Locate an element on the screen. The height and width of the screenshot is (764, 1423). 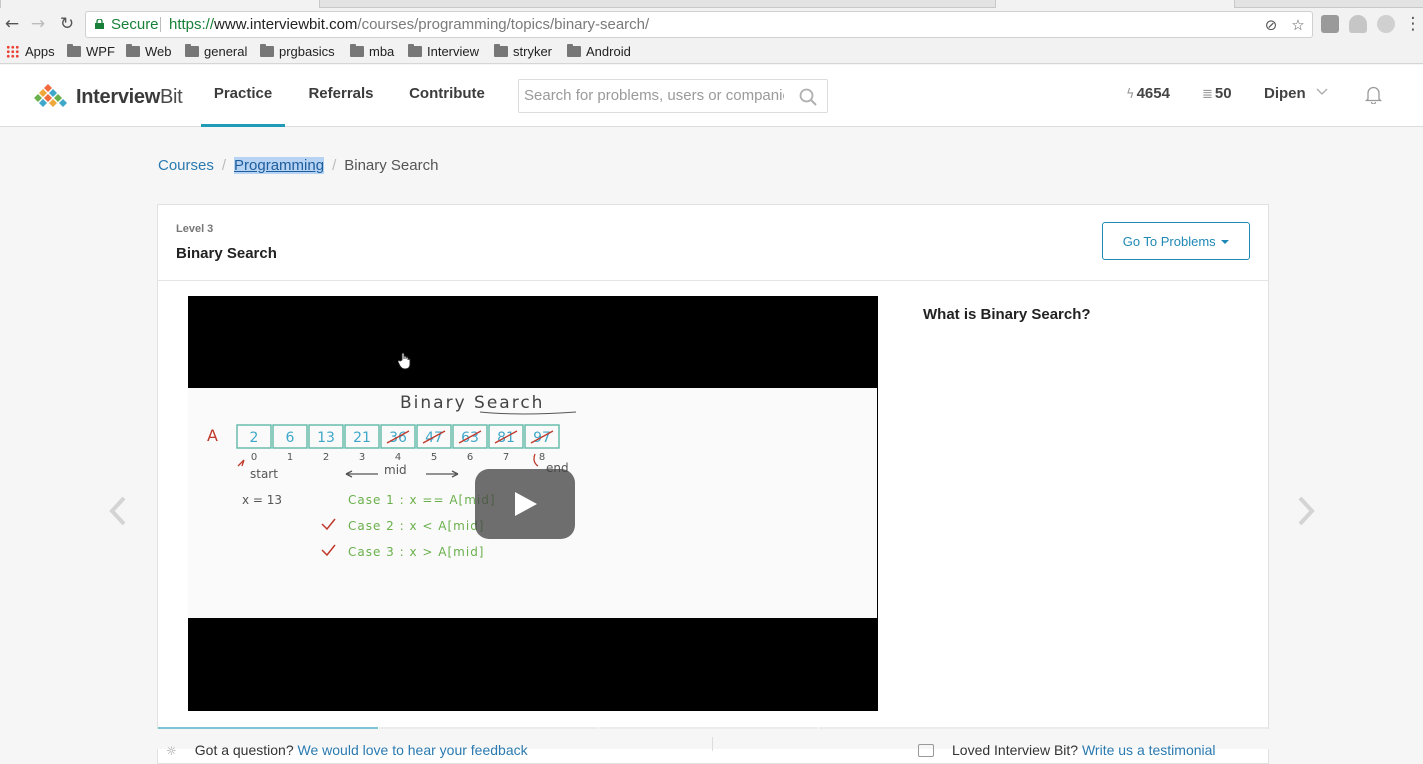
bookmark-folder: Android is located at coordinates (599, 52).